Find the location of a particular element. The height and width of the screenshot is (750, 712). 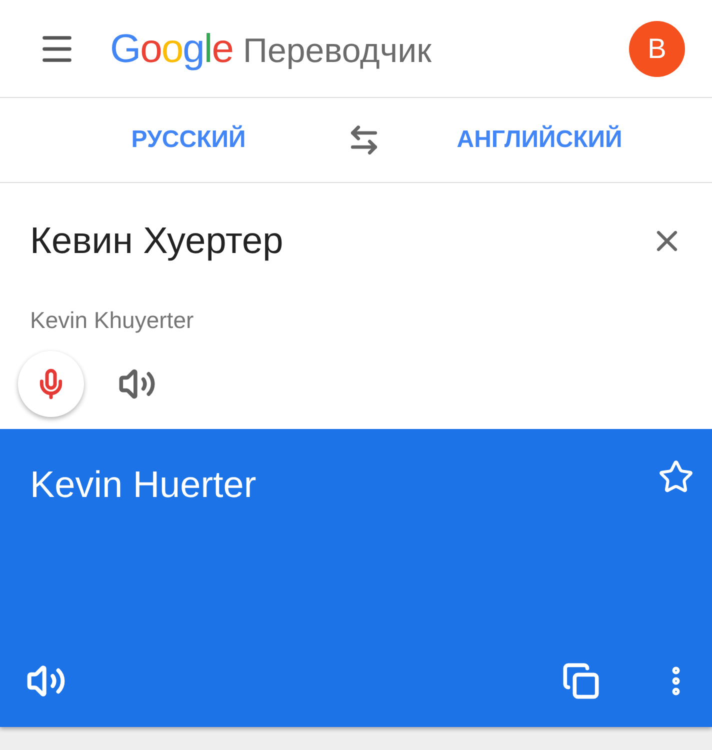

transliteration: Kevin Khuyerter is located at coordinates (112, 320).